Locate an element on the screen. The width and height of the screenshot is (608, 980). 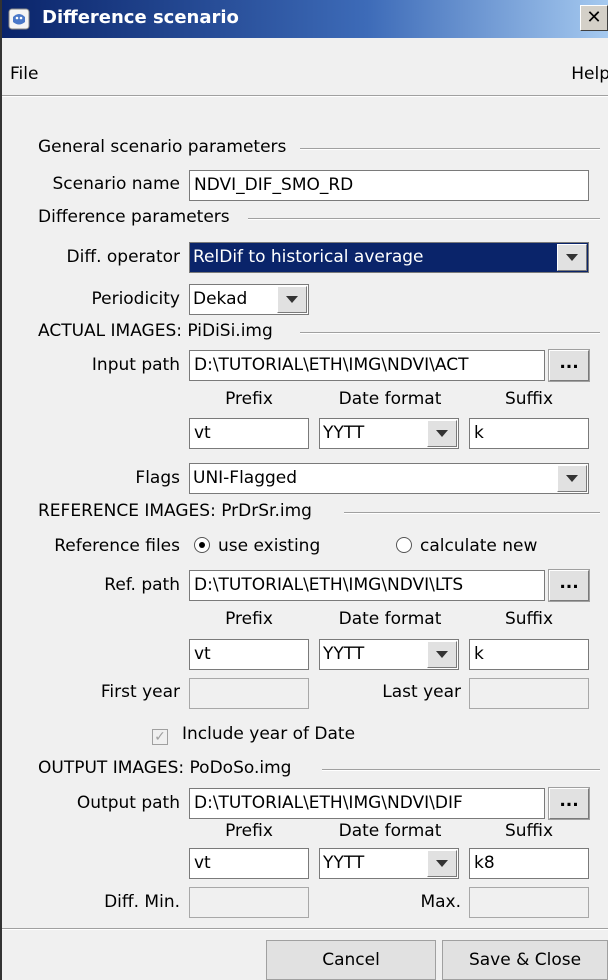
first-year-label: First year is located at coordinates (140, 692).